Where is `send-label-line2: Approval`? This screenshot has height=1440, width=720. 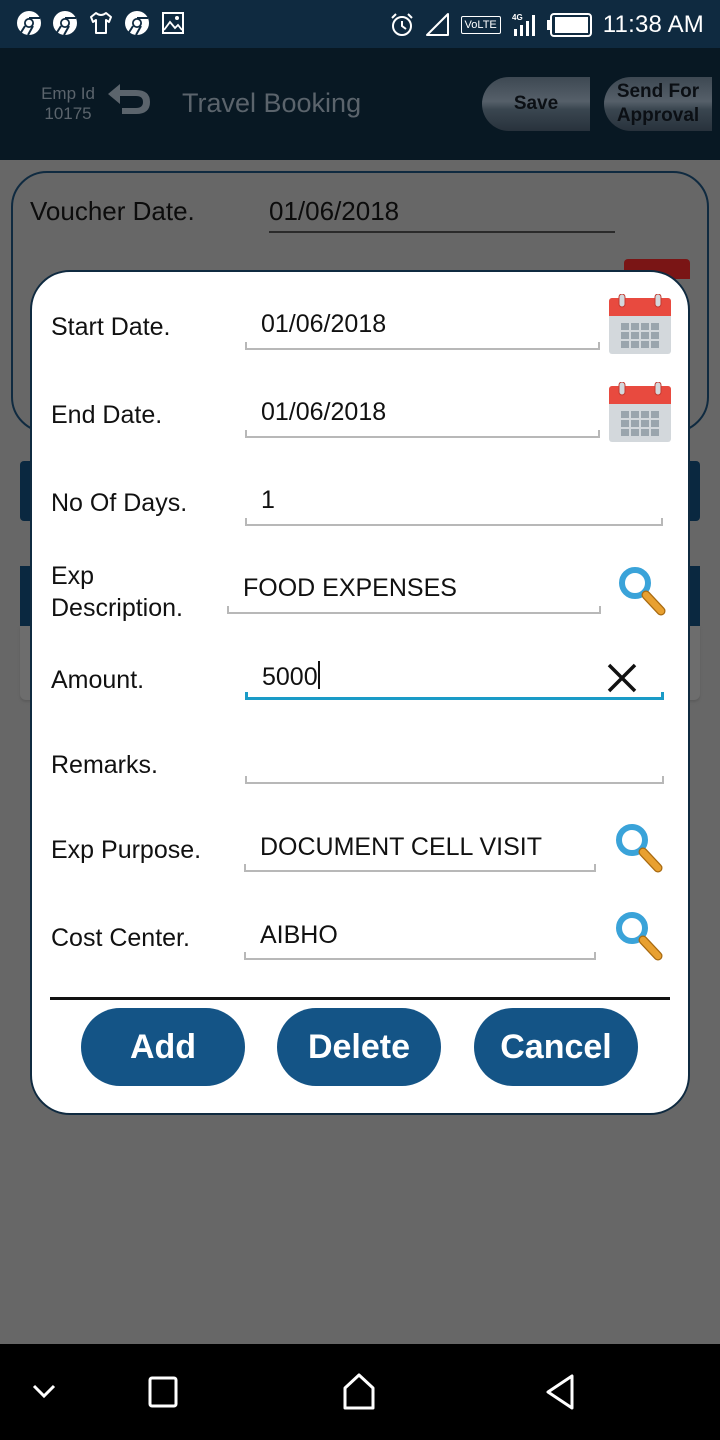 send-label-line2: Approval is located at coordinates (658, 115).